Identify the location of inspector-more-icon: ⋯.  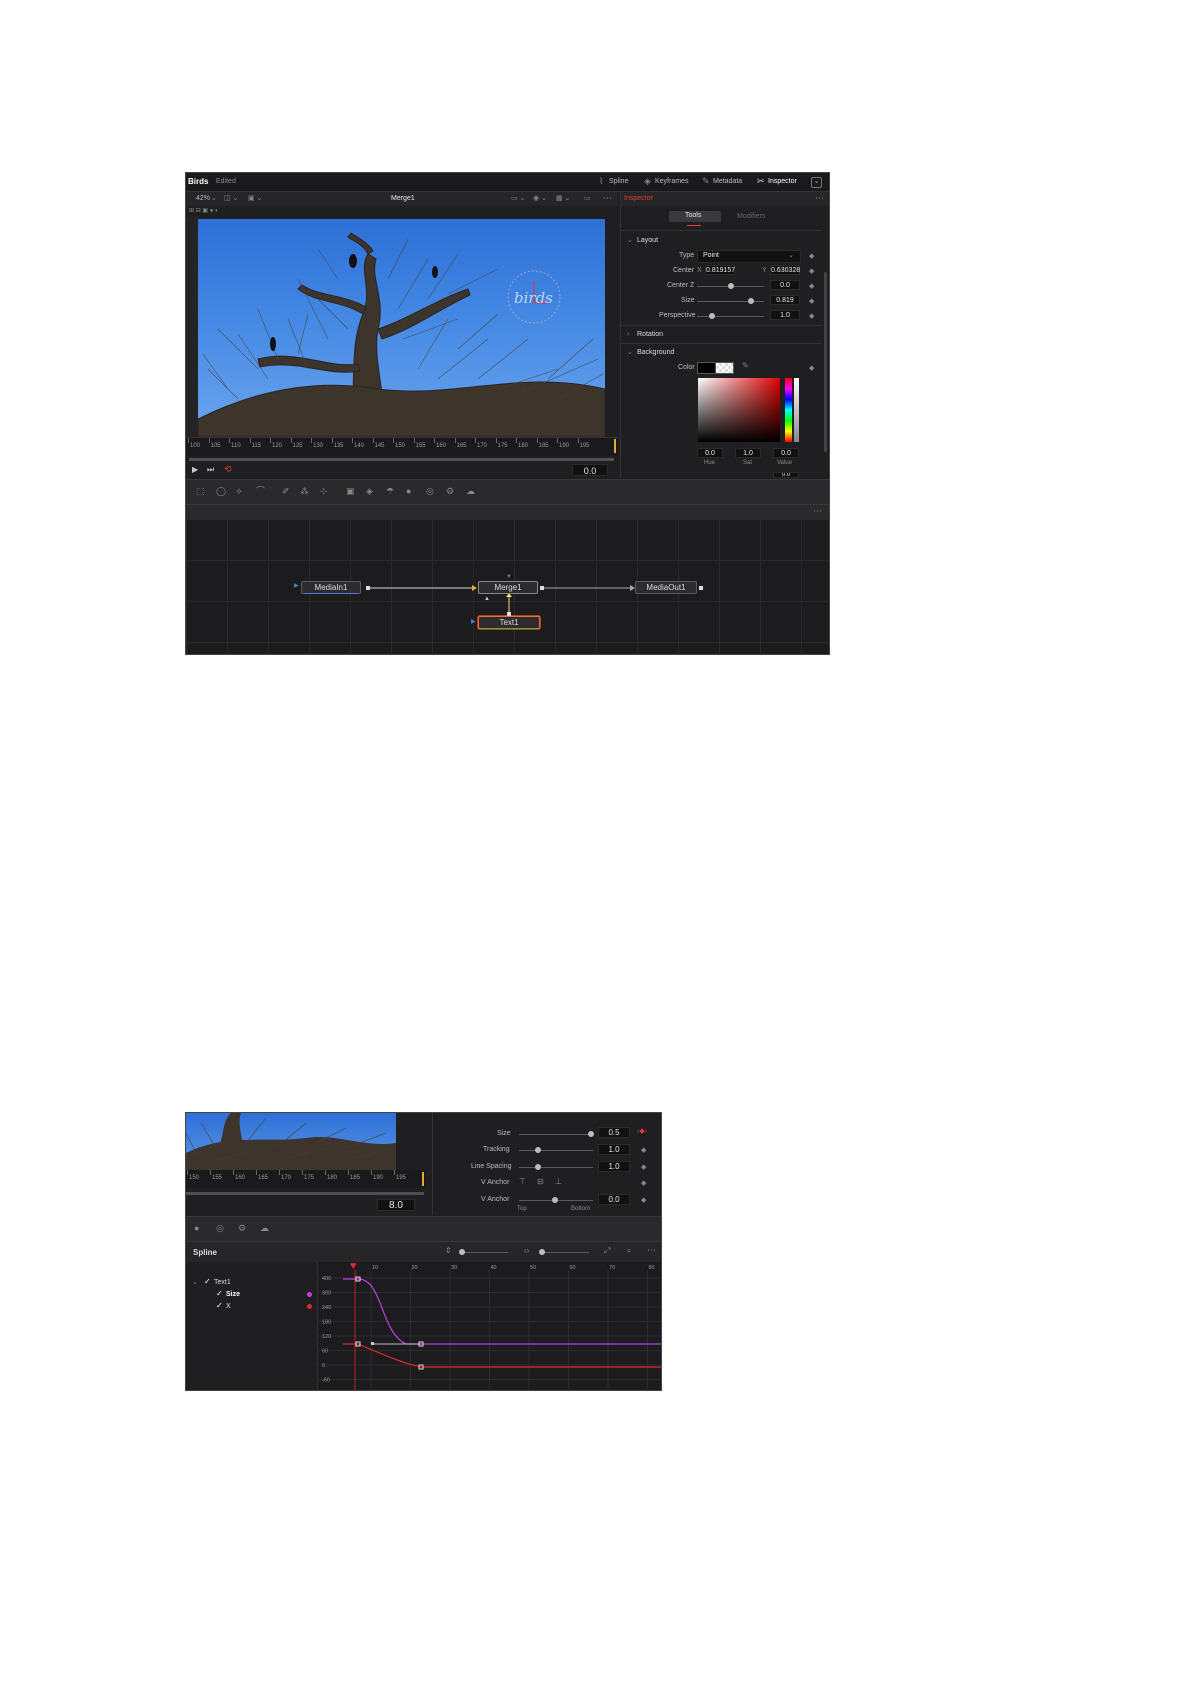
(819, 198).